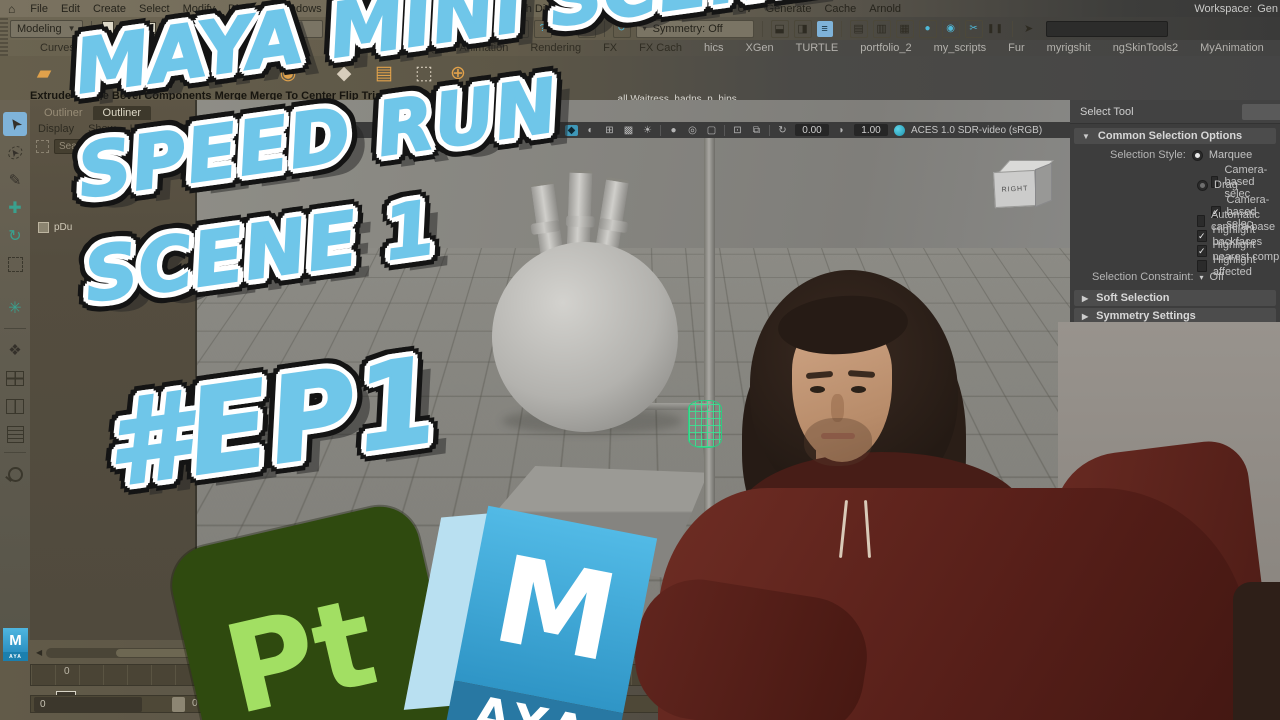 This screenshot has height=720, width=1280. I want to click on shelf-sphere-icon: ⊕, so click(458, 73).